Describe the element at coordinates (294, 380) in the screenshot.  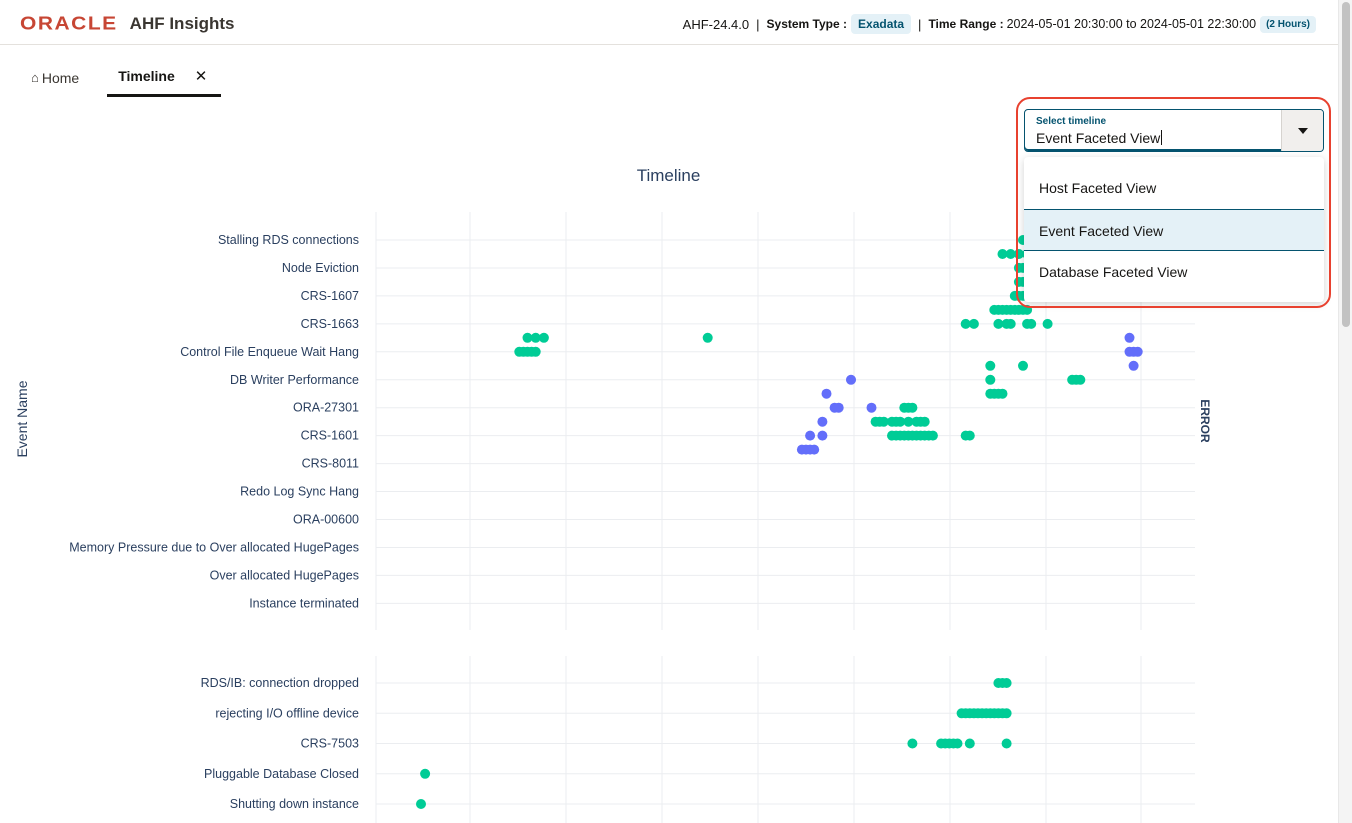
I see `event-tick-label: DB Writer Performance` at that location.